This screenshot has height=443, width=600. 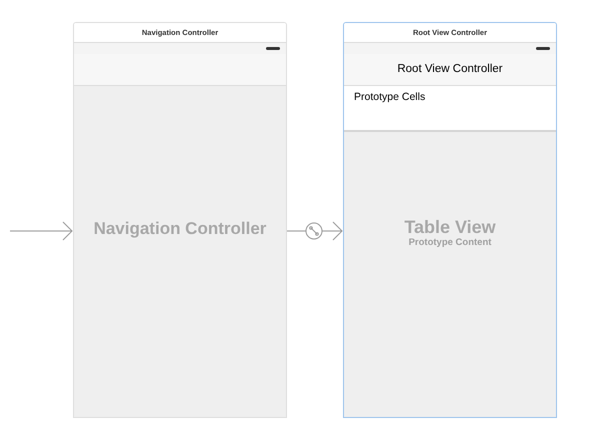 I want to click on section-label: Prototype Cells, so click(x=390, y=97).